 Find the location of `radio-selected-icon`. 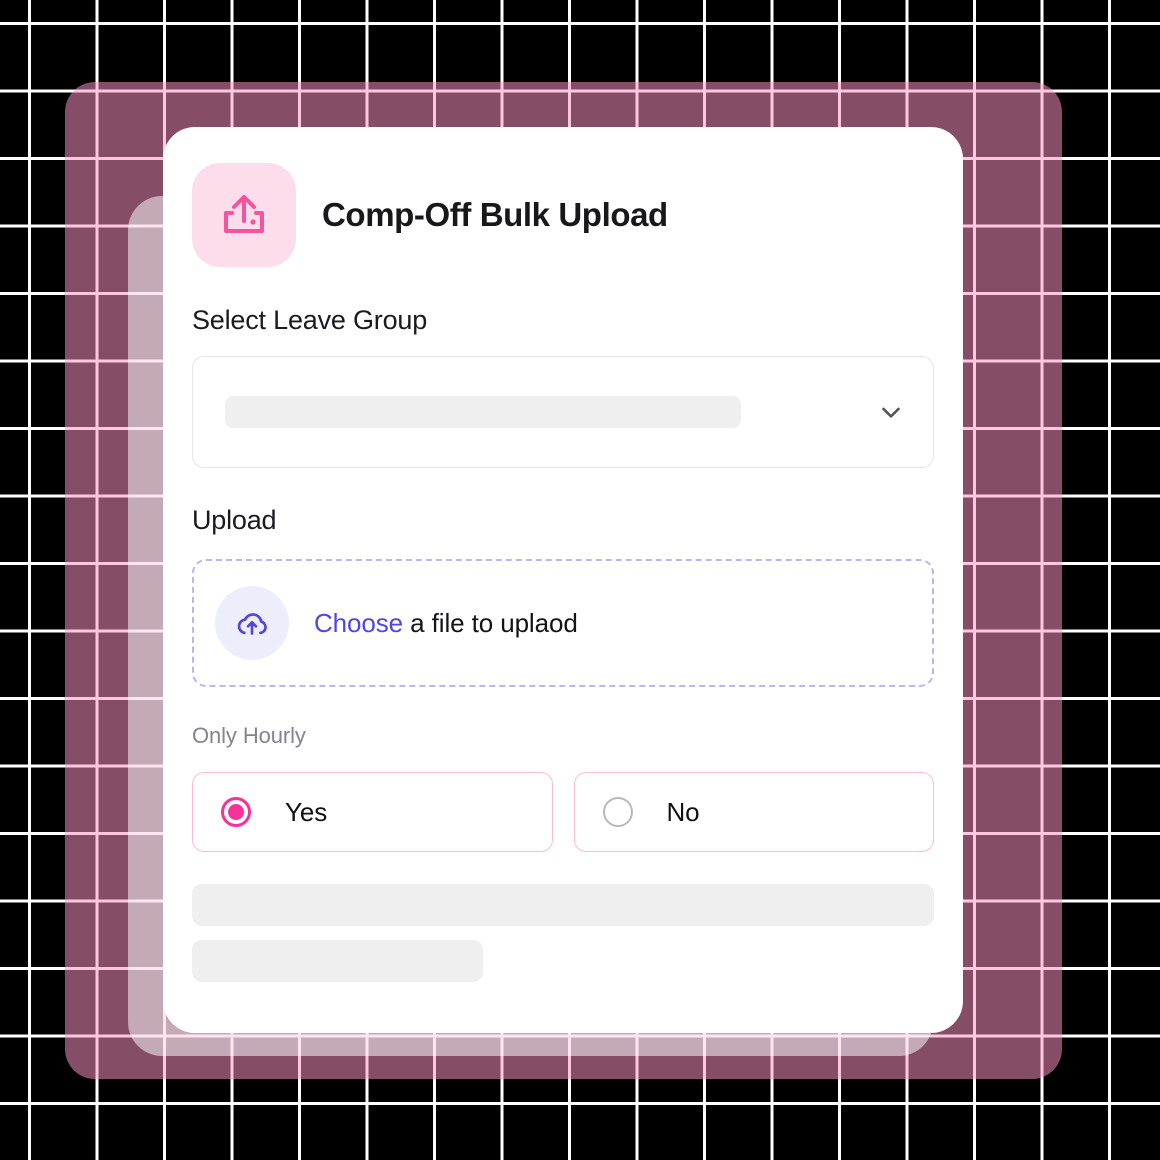

radio-selected-icon is located at coordinates (236, 812).